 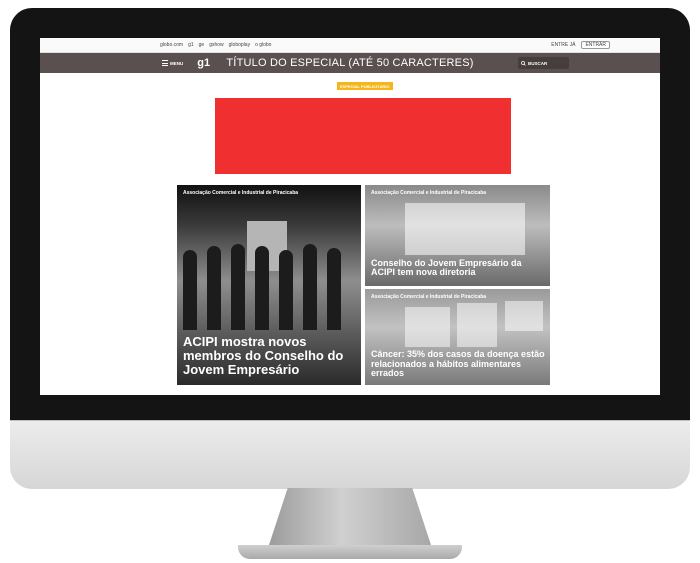 I want to click on login-button: ENTRAR, so click(x=595, y=45).